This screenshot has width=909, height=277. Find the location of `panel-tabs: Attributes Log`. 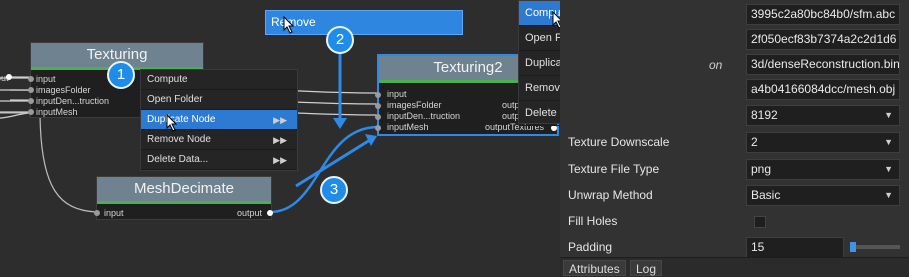

panel-tabs: Attributes Log is located at coordinates (734, 266).